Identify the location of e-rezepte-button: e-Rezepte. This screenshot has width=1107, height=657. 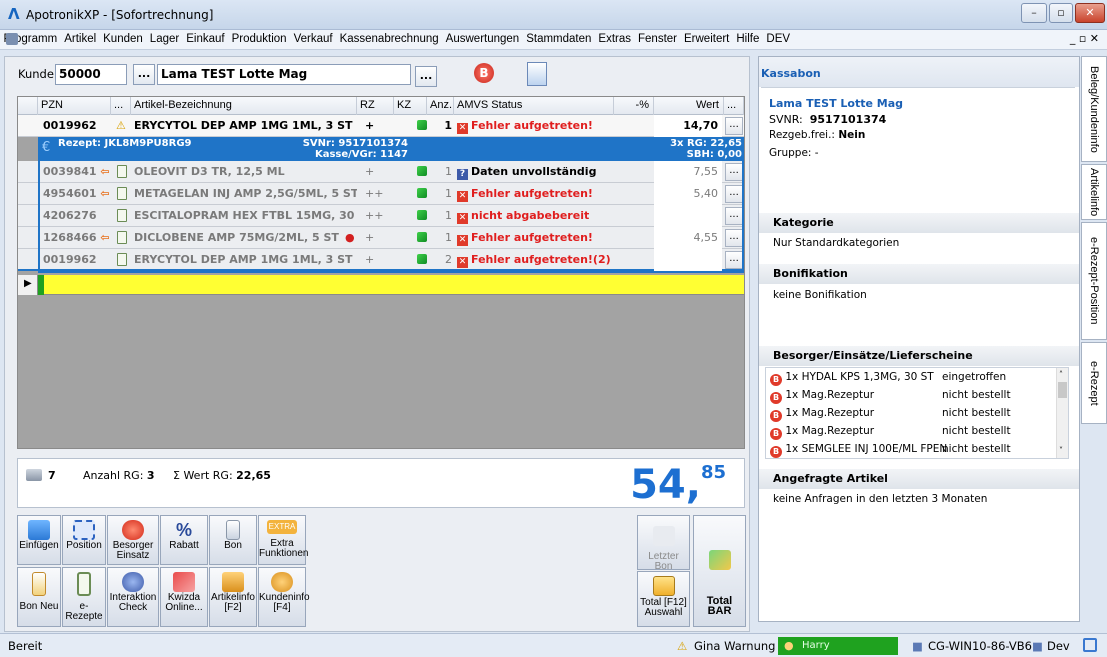
(84, 597).